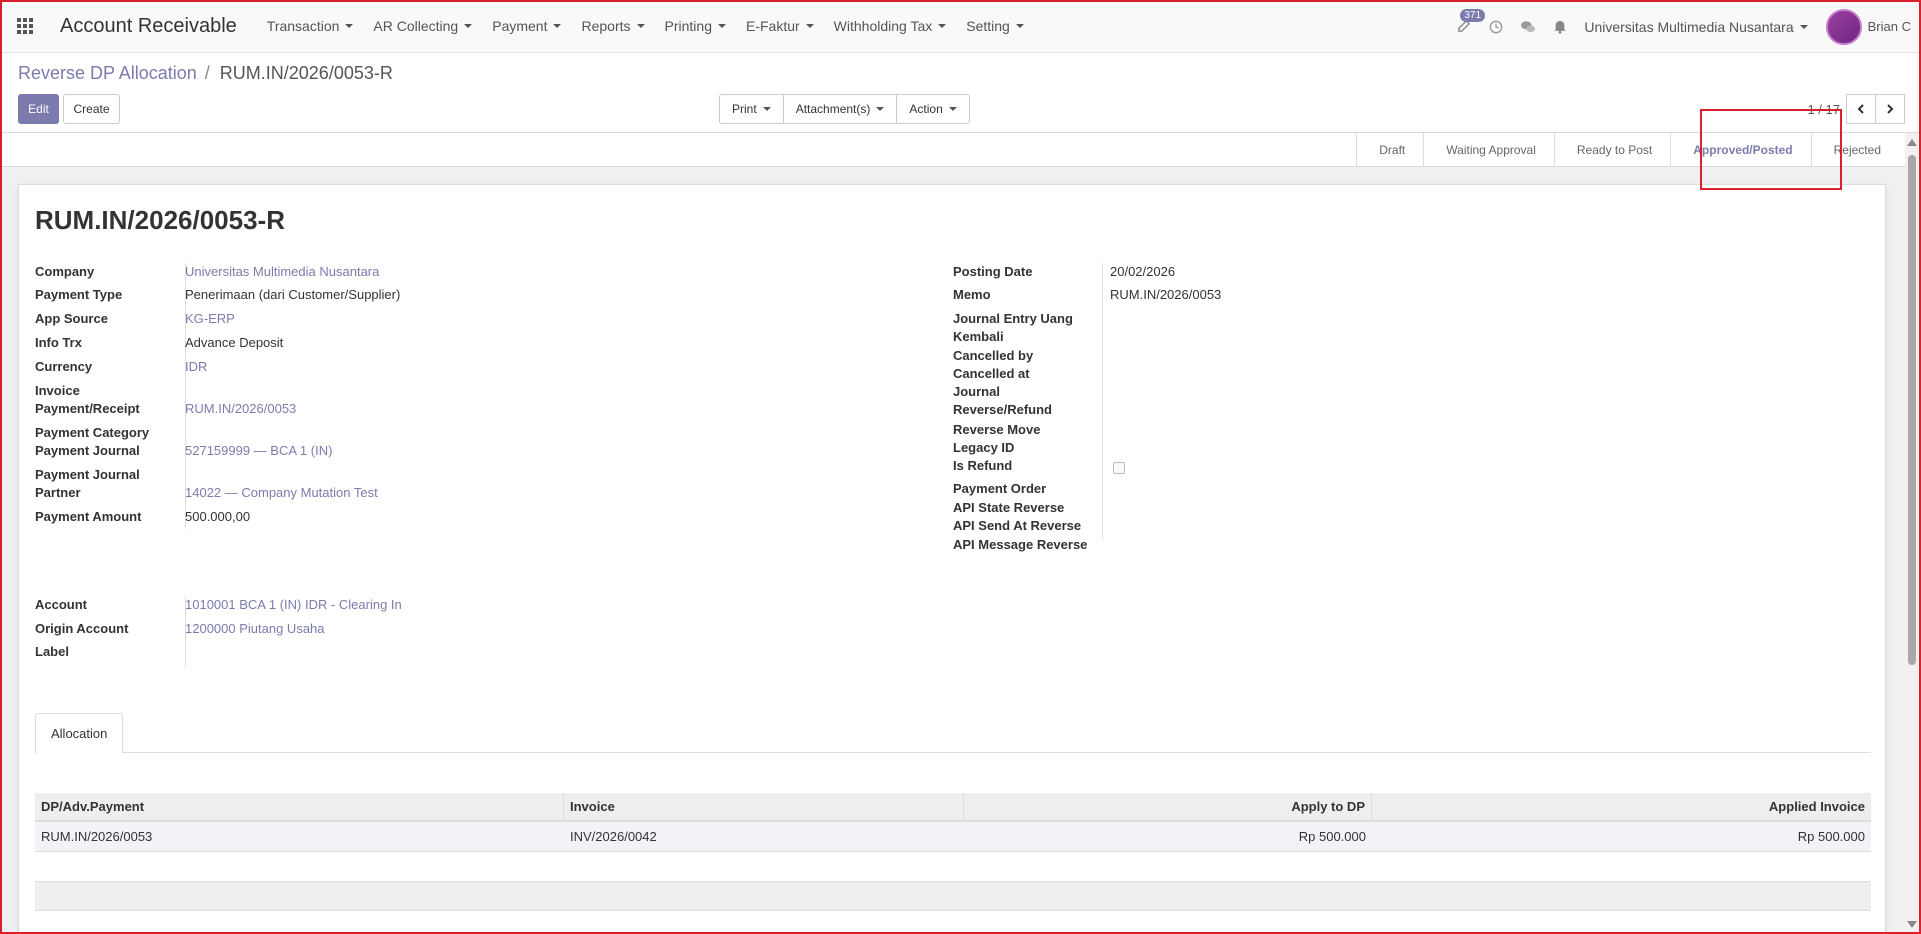  I want to click on field-payment-receipt: Payment/Receipt RUM.IN/2026/0053, so click(165, 409).